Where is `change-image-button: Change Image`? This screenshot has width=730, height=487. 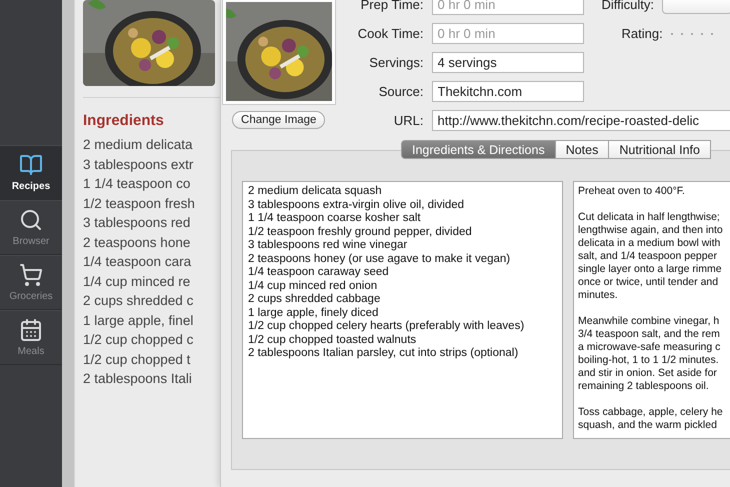 change-image-button: Change Image is located at coordinates (279, 120).